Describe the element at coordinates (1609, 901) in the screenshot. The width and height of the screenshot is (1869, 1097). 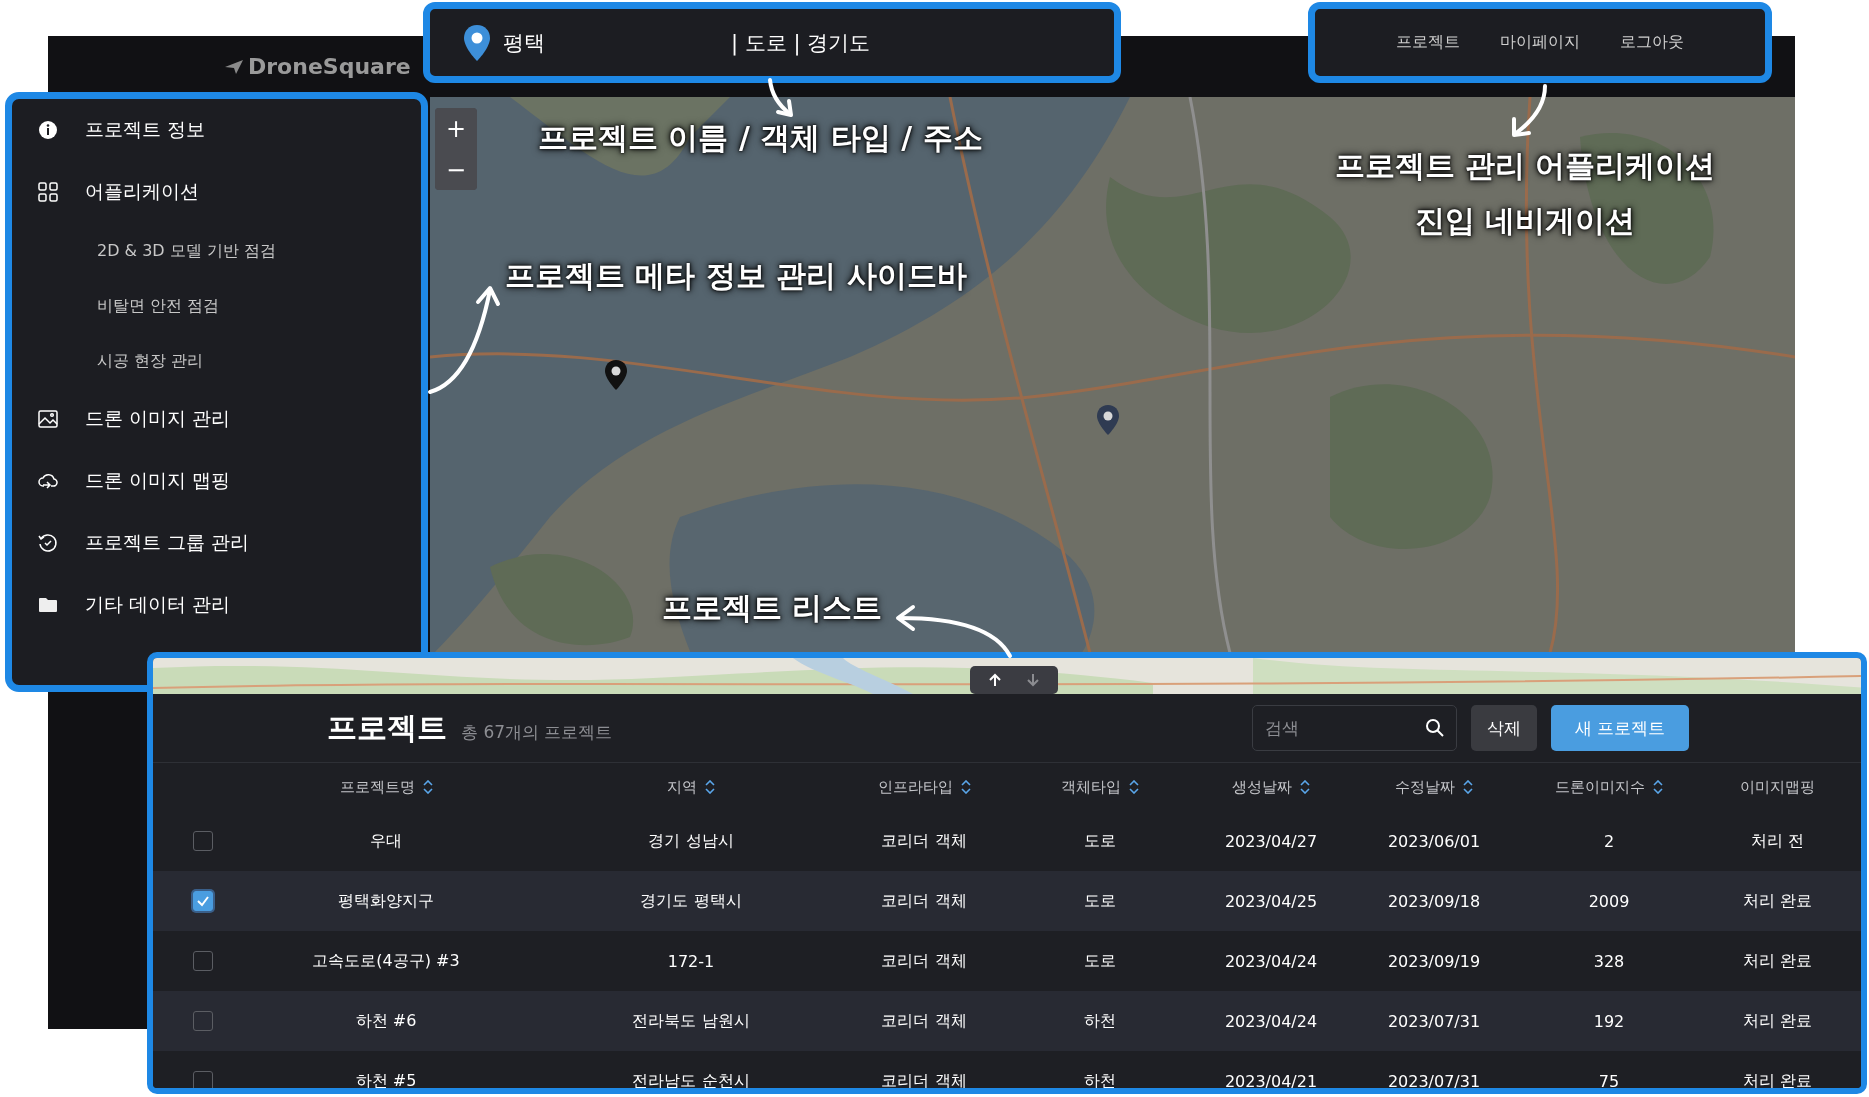
I see `table-cell: 2009` at that location.